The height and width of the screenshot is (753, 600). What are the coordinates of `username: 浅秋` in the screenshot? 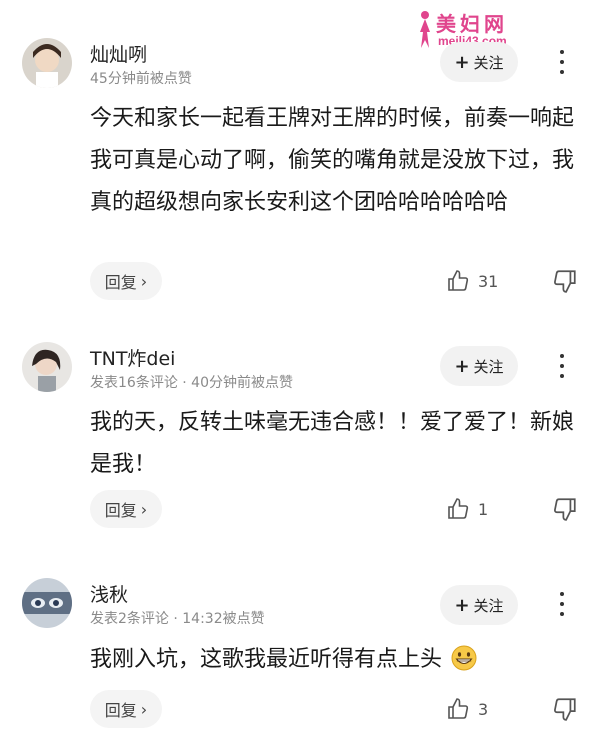 It's located at (109, 593).